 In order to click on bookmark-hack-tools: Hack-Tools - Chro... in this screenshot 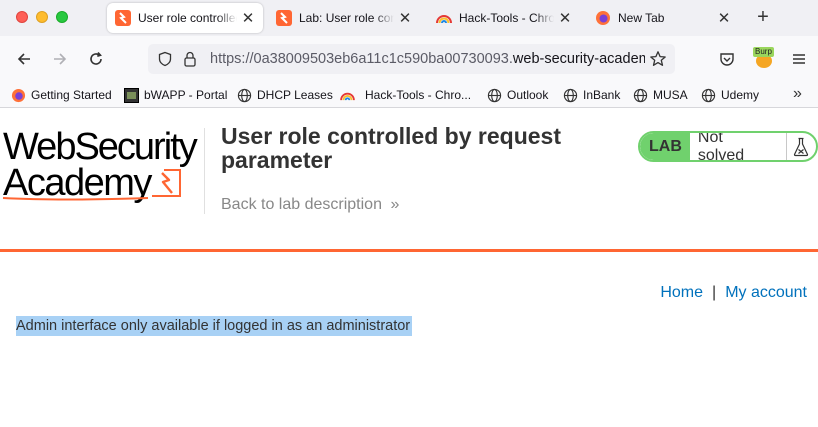, I will do `click(405, 95)`.